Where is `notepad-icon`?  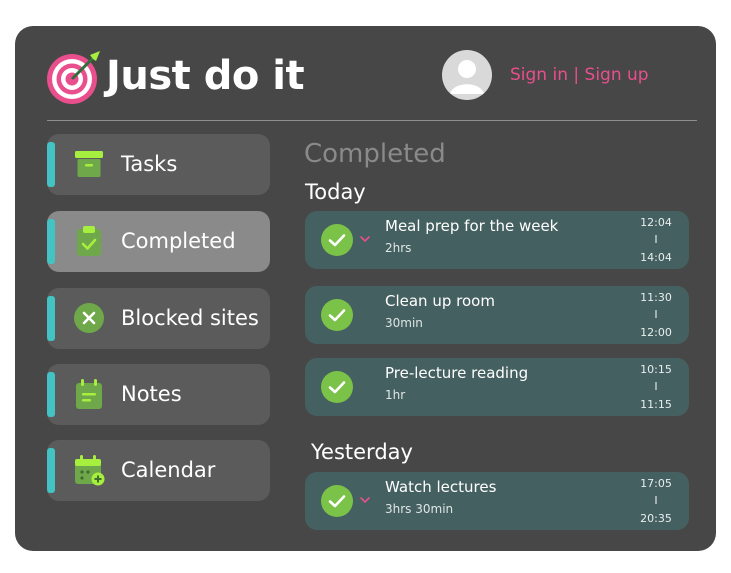 notepad-icon is located at coordinates (89, 394).